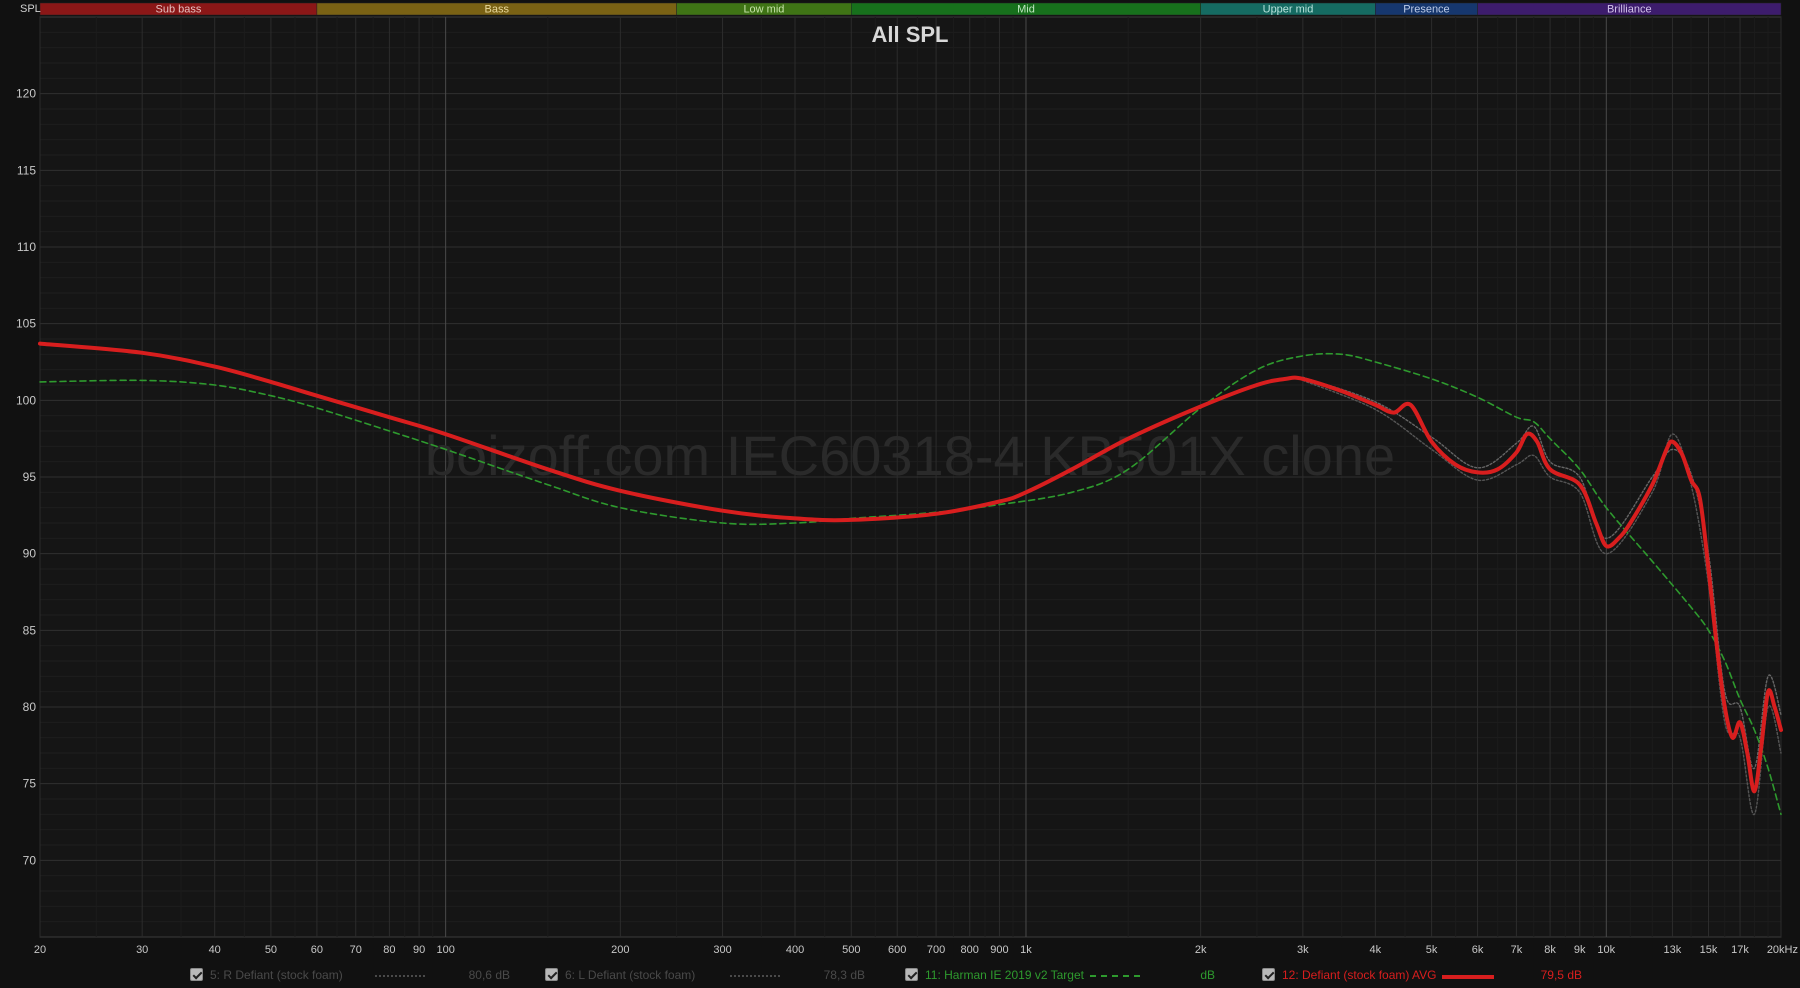 The width and height of the screenshot is (1800, 988). What do you see at coordinates (1561, 975) in the screenshot?
I see `legend-value: 79,5 dB` at bounding box center [1561, 975].